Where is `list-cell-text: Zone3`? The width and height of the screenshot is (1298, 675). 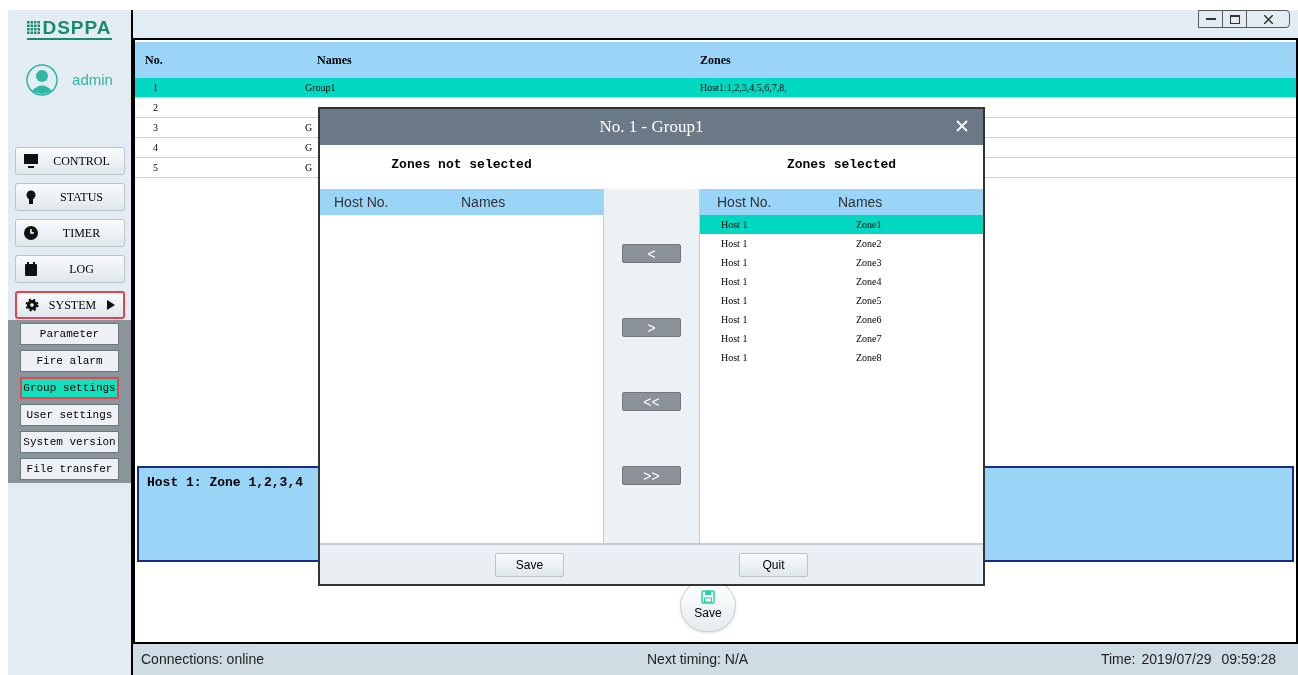 list-cell-text: Zone3 is located at coordinates (869, 263).